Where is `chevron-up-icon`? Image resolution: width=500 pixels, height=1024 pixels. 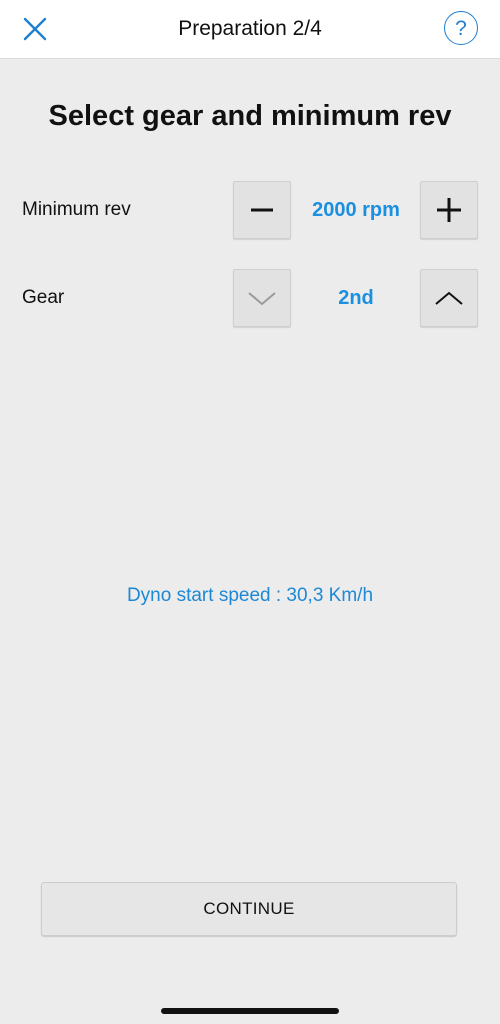
chevron-up-icon is located at coordinates (449, 298).